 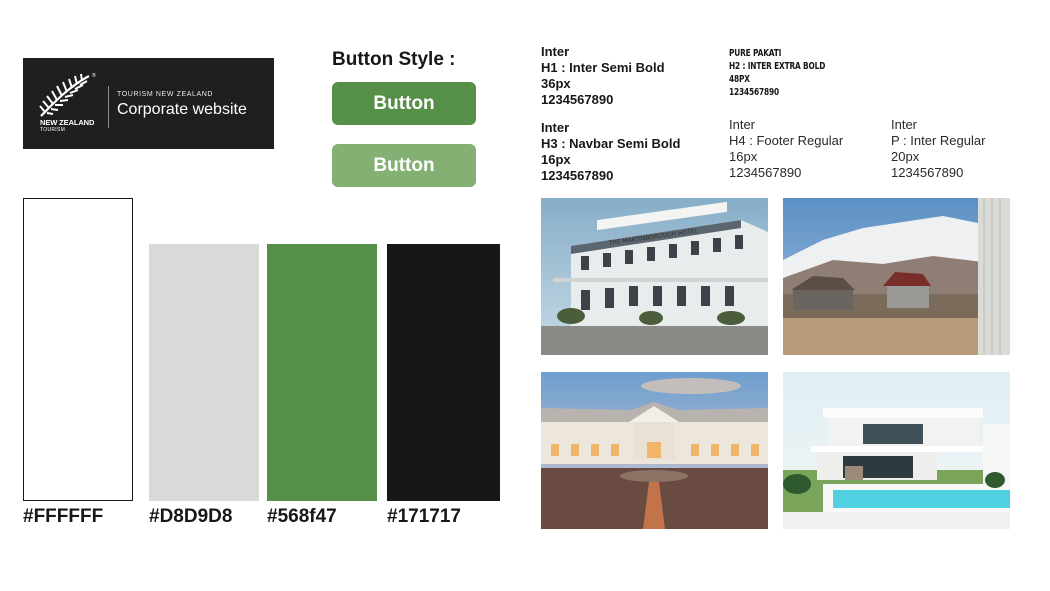 I want to click on swatch-label-grey: #D8D9D8, so click(x=191, y=516).